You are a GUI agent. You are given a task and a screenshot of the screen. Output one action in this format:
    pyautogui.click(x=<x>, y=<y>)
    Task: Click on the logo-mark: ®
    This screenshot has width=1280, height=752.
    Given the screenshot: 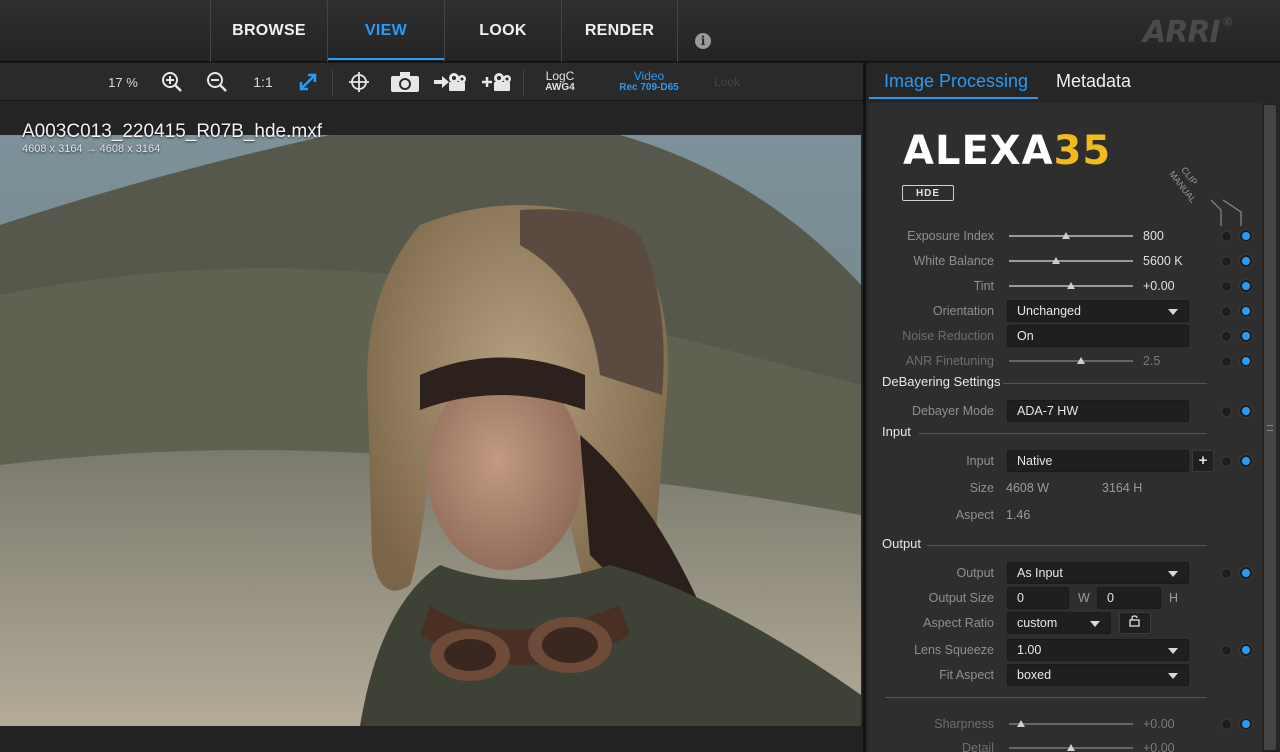 What is the action you would take?
    pyautogui.click(x=1227, y=22)
    